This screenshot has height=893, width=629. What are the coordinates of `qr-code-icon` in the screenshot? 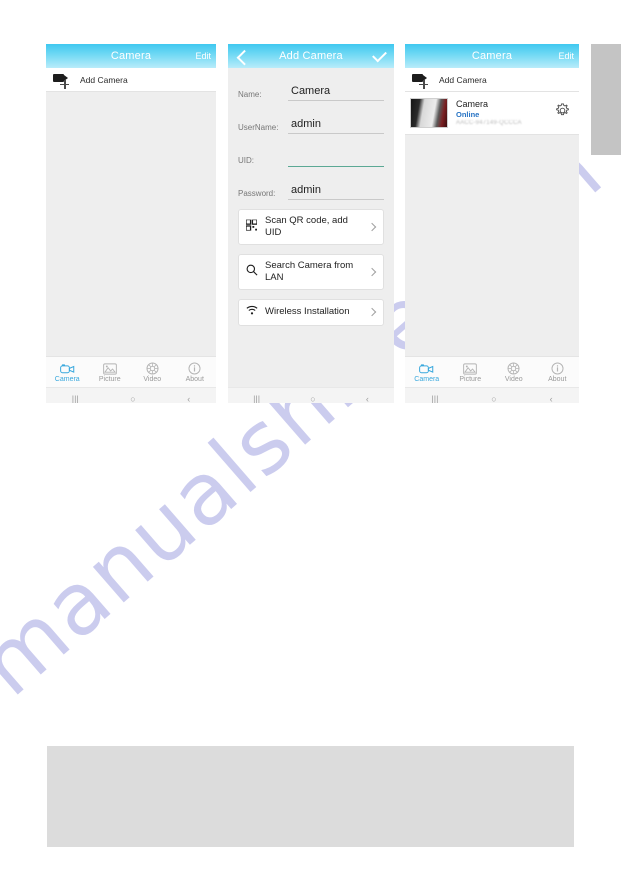 It's located at (251, 226).